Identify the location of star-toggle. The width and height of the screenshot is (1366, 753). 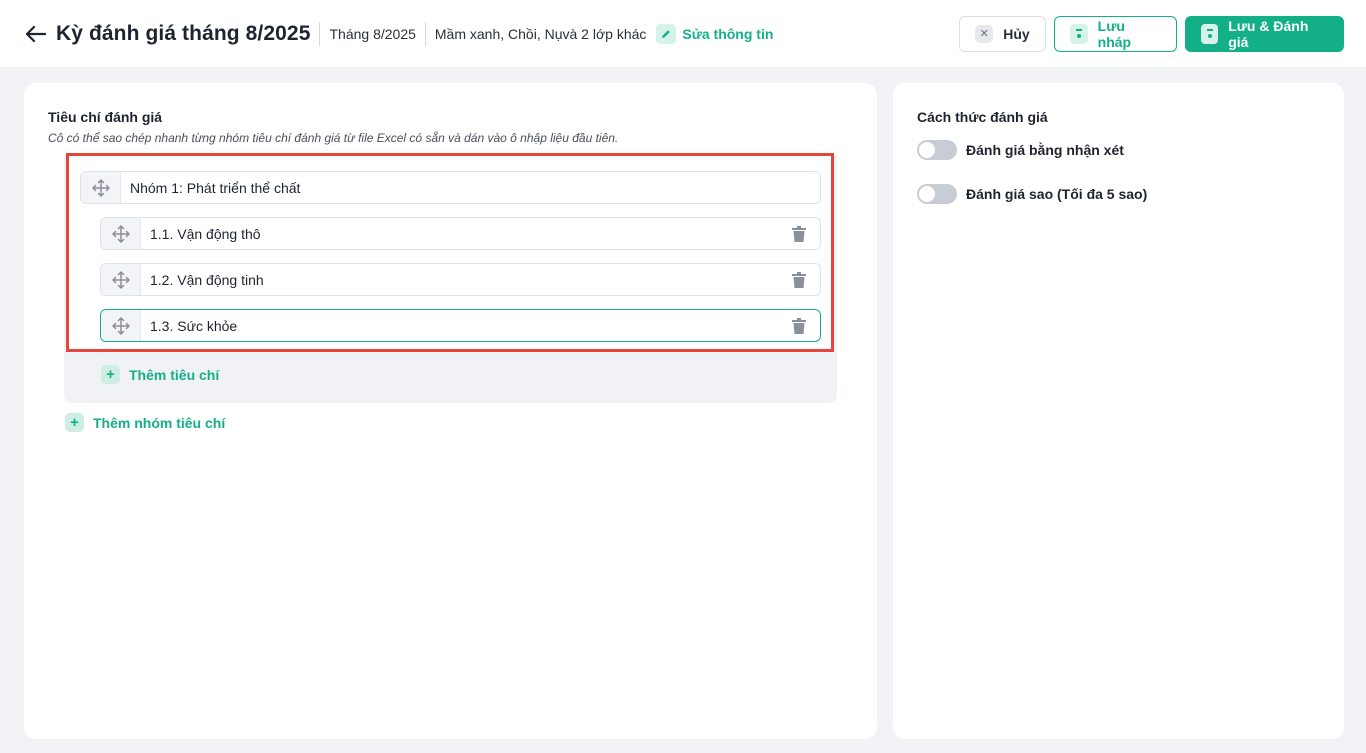
(937, 194).